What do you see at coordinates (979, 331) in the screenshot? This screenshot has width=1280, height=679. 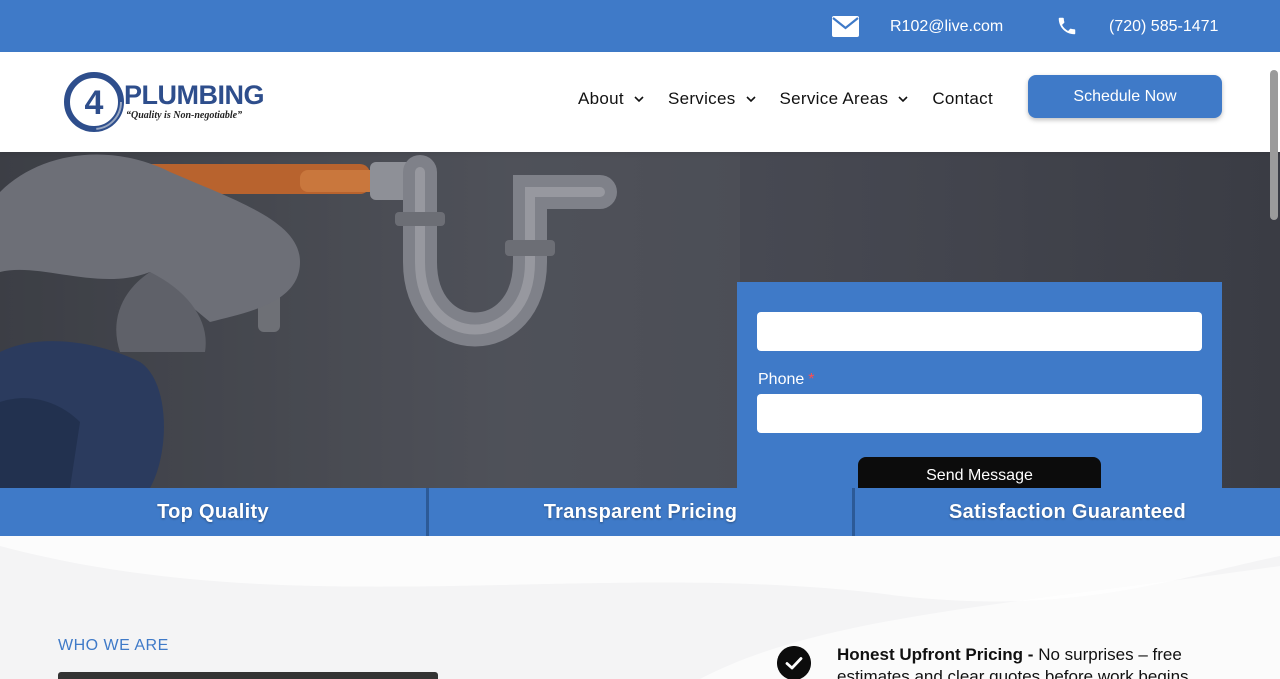 I see `name-input` at bounding box center [979, 331].